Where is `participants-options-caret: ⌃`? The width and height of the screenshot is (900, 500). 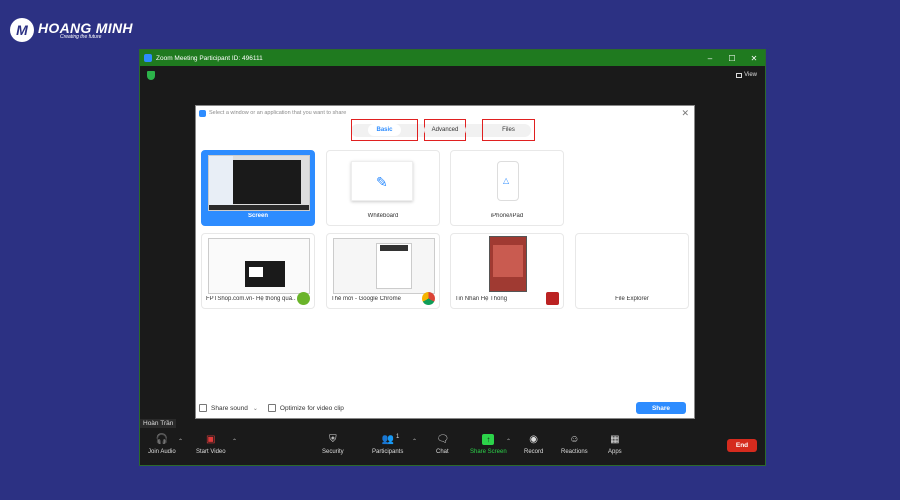 participants-options-caret: ⌃ is located at coordinates (414, 441).